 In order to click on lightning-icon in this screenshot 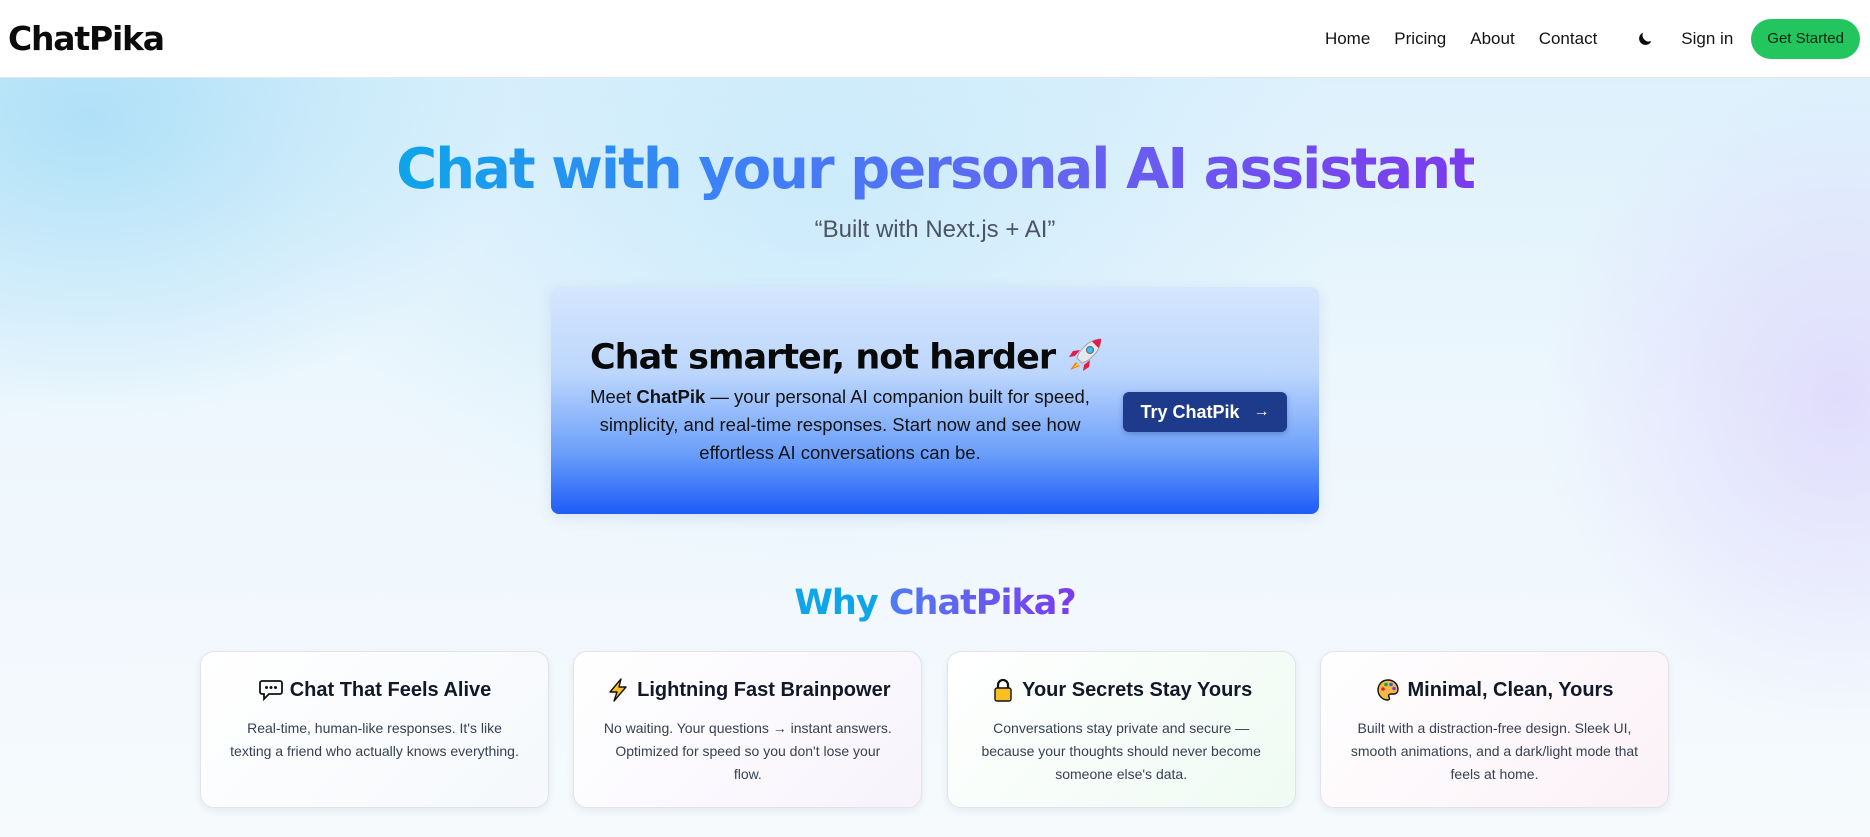, I will do `click(618, 690)`.